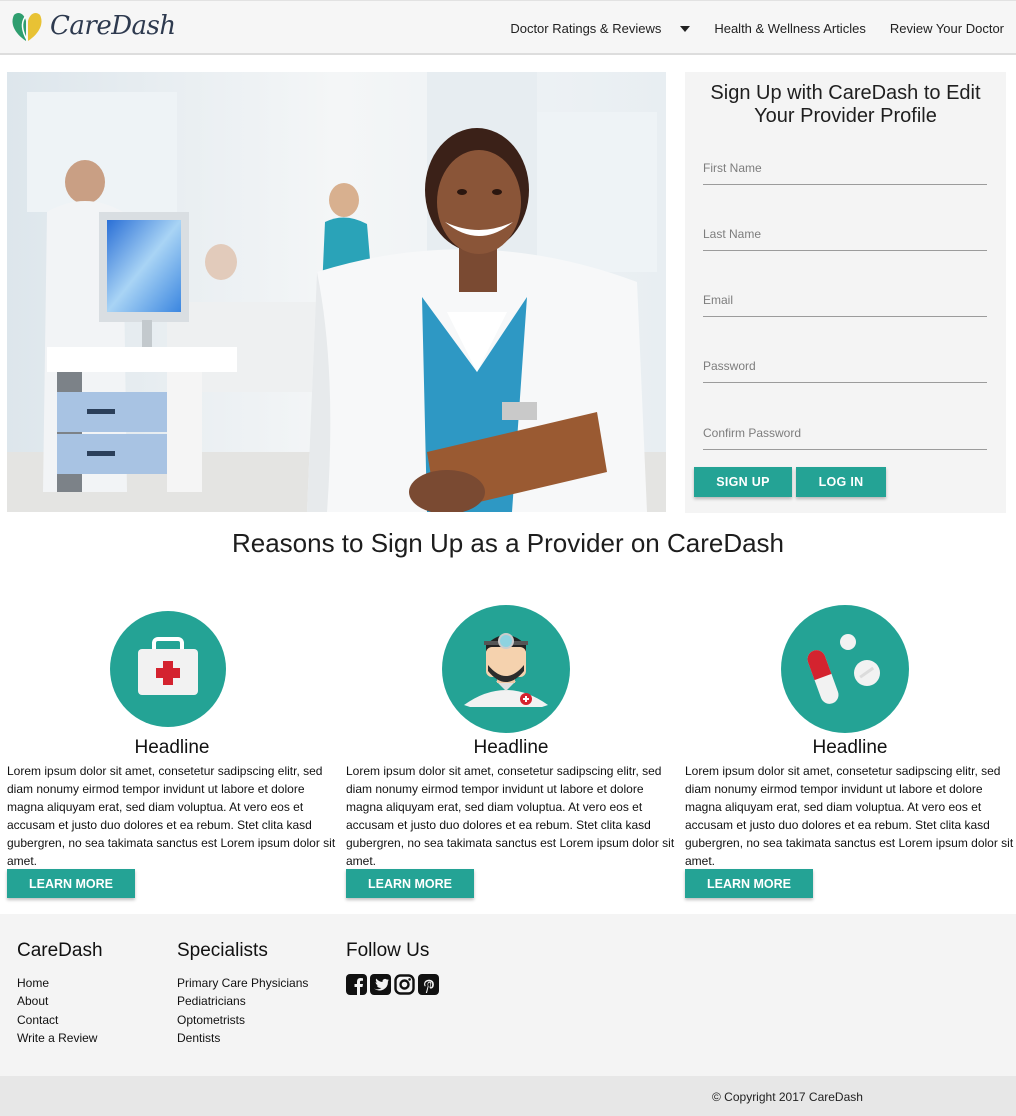  Describe the element at coordinates (242, 1020) in the screenshot. I see `footer-link-optometrists: Optometrists` at that location.